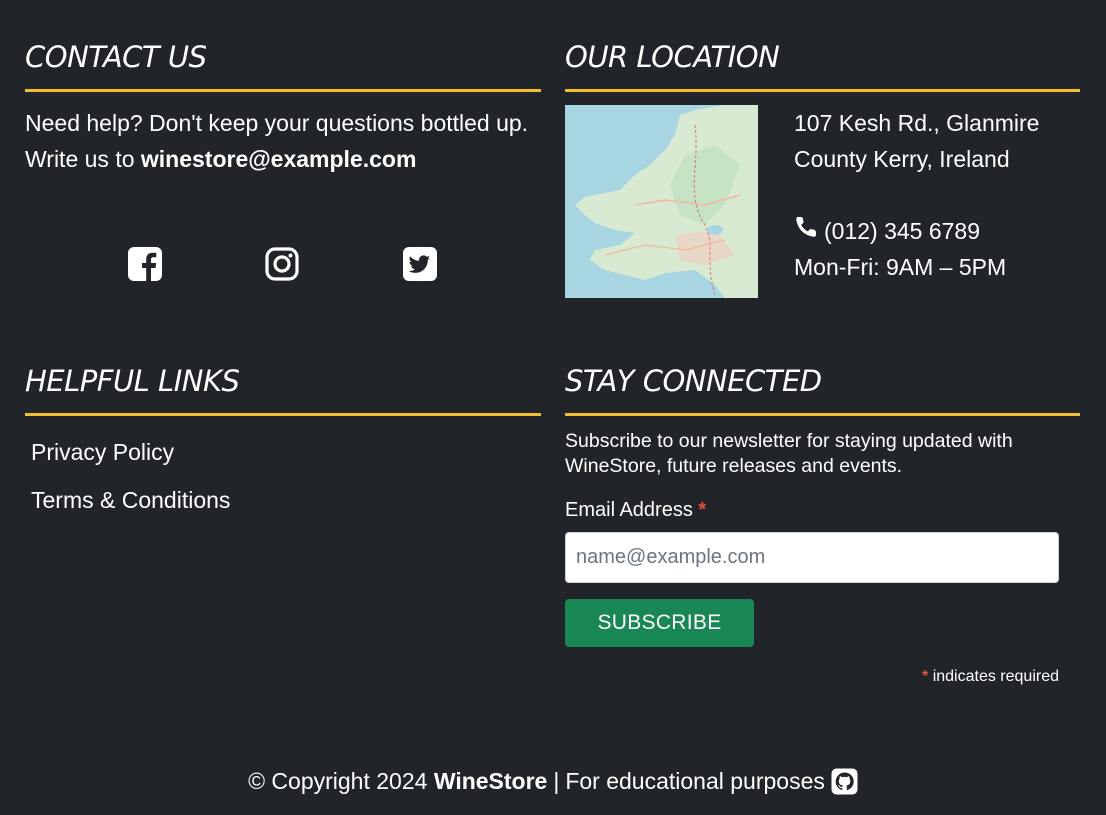 The width and height of the screenshot is (1106, 815). Describe the element at coordinates (341, 781) in the screenshot. I see `copyright-text: © Copyright 2024` at that location.